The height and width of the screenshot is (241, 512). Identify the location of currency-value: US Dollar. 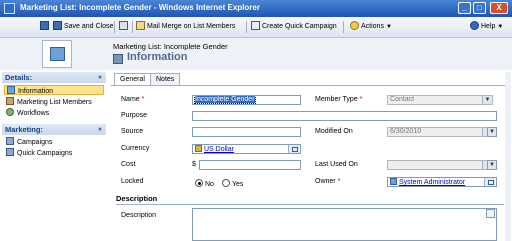
(219, 149).